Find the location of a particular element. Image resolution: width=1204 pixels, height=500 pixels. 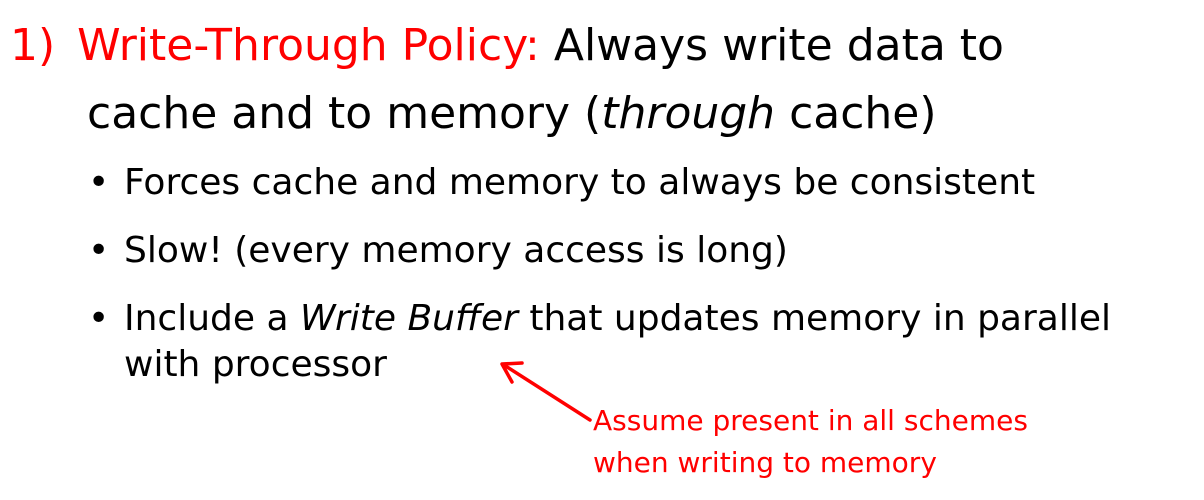

write-buffer-term: Write Buffer is located at coordinates (409, 318).